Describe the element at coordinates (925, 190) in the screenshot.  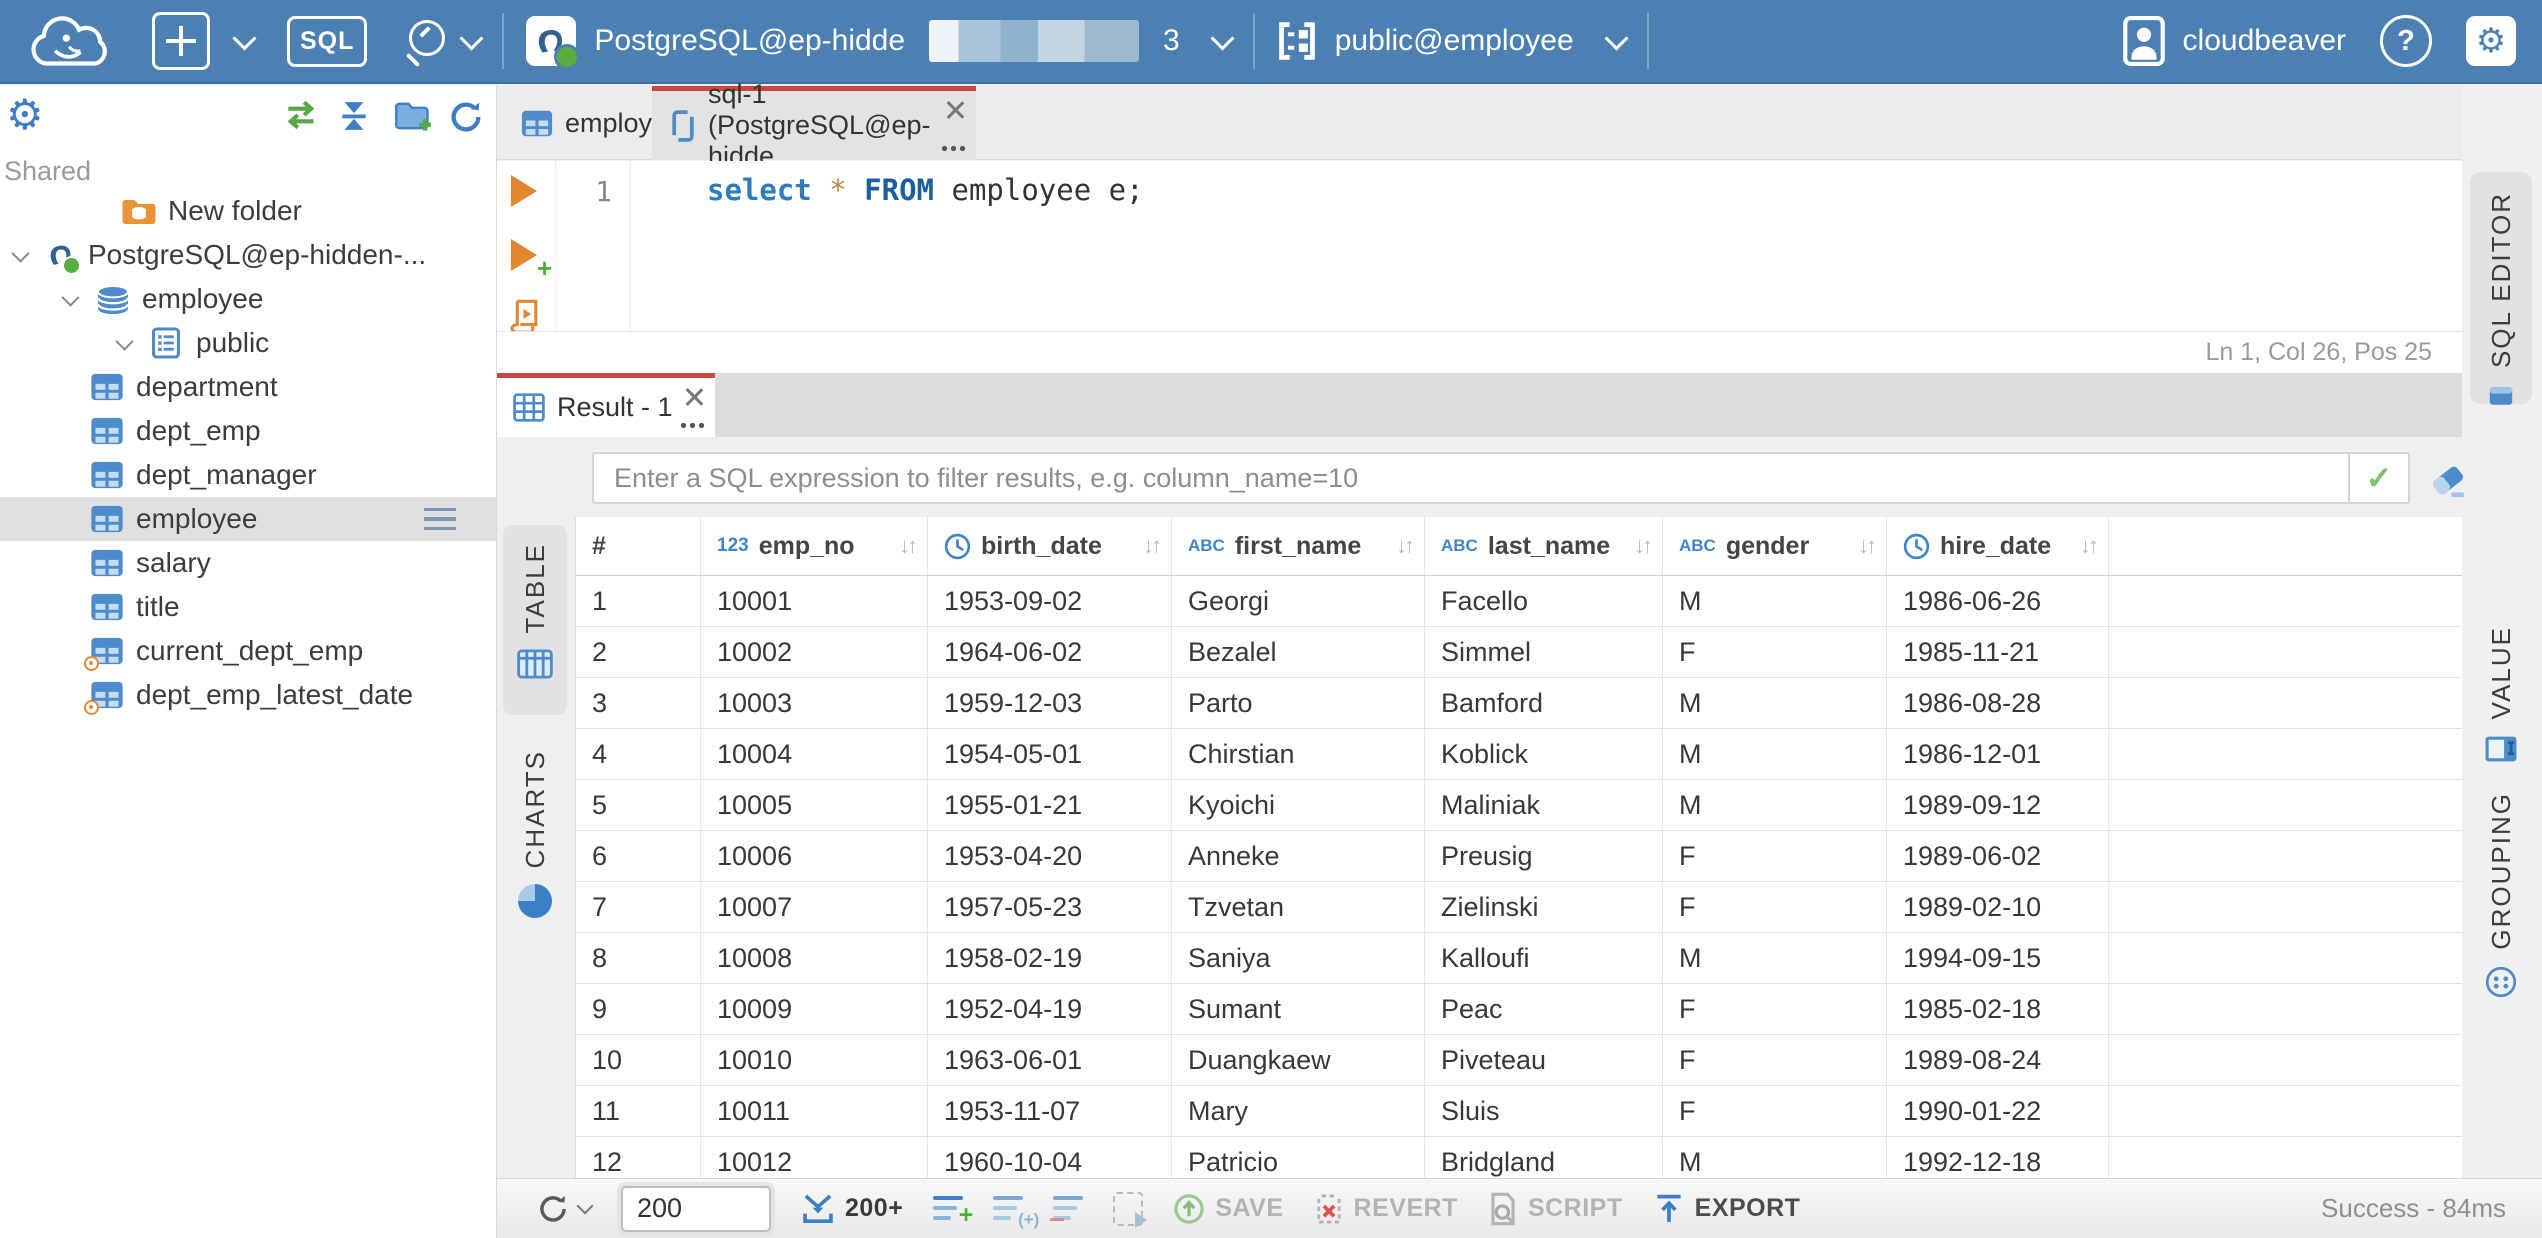
I see `code-line: select * FROM employee e;` at that location.